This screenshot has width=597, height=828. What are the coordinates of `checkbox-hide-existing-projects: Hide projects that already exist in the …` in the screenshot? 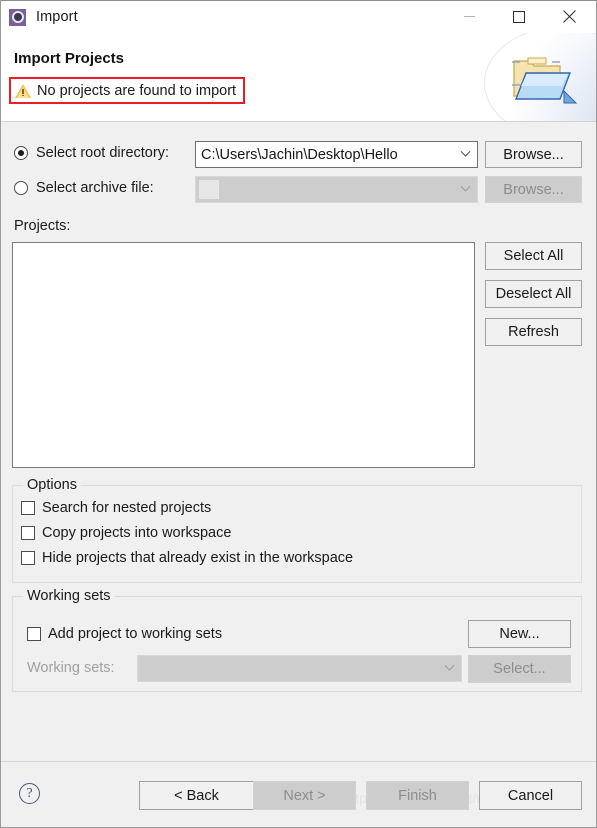 It's located at (187, 558).